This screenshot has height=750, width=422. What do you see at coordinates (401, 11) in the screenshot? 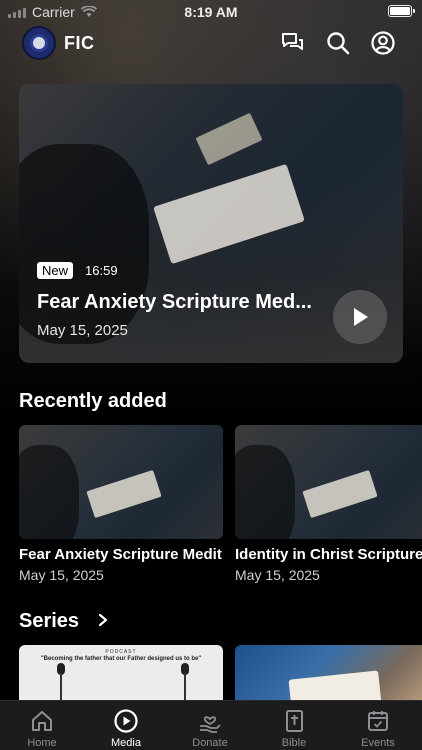
I see `battery-icon` at bounding box center [401, 11].